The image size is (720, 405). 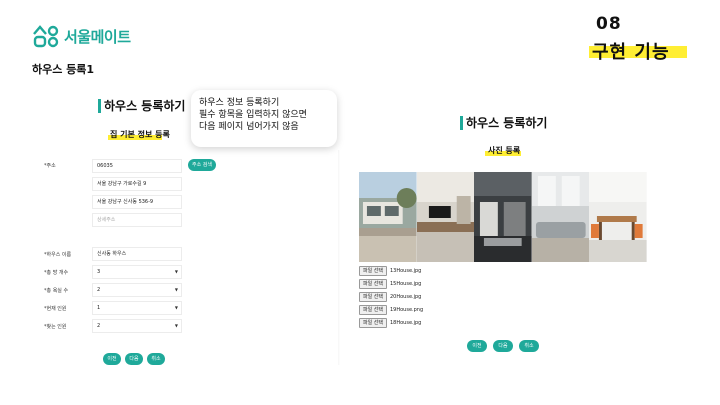 I want to click on house-name-field: 신사동 하우스, so click(x=137, y=254).